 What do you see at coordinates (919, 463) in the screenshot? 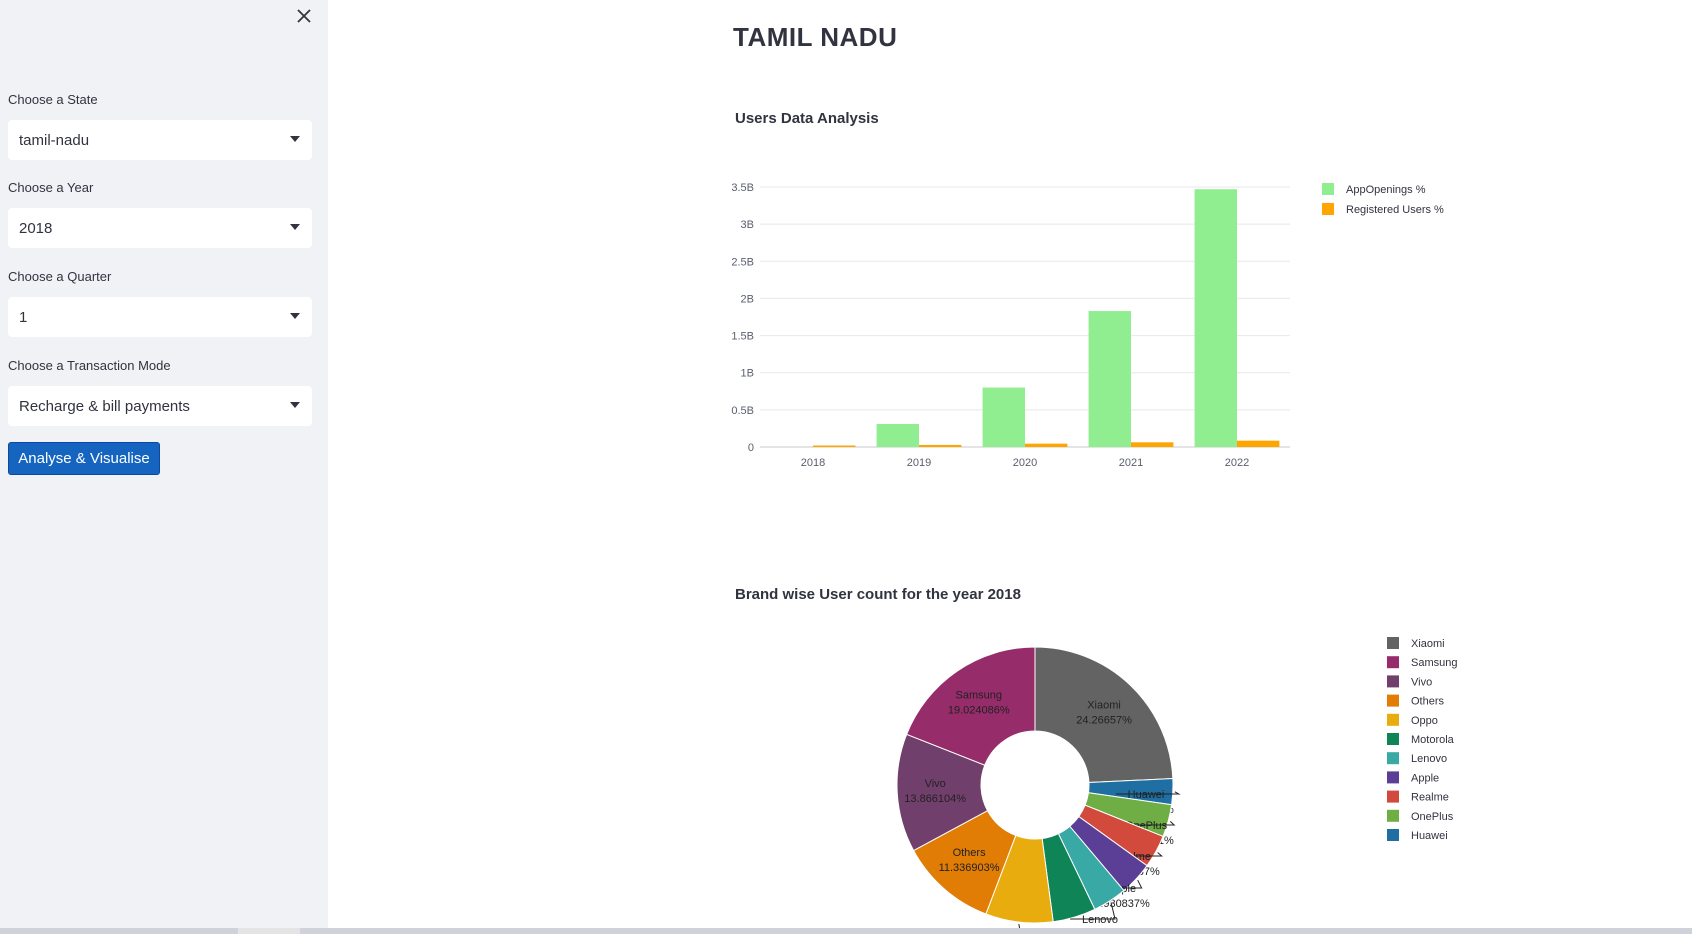
I see `x-tick-label: 2019` at bounding box center [919, 463].